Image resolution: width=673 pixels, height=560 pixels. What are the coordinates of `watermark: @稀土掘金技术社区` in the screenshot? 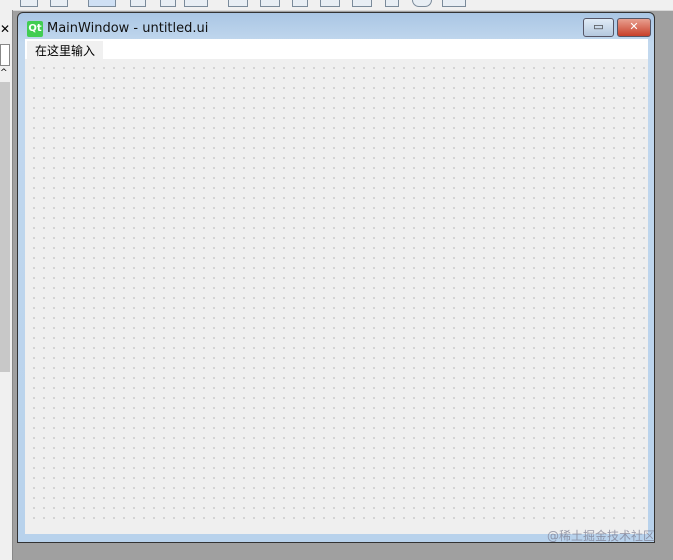 It's located at (600, 536).